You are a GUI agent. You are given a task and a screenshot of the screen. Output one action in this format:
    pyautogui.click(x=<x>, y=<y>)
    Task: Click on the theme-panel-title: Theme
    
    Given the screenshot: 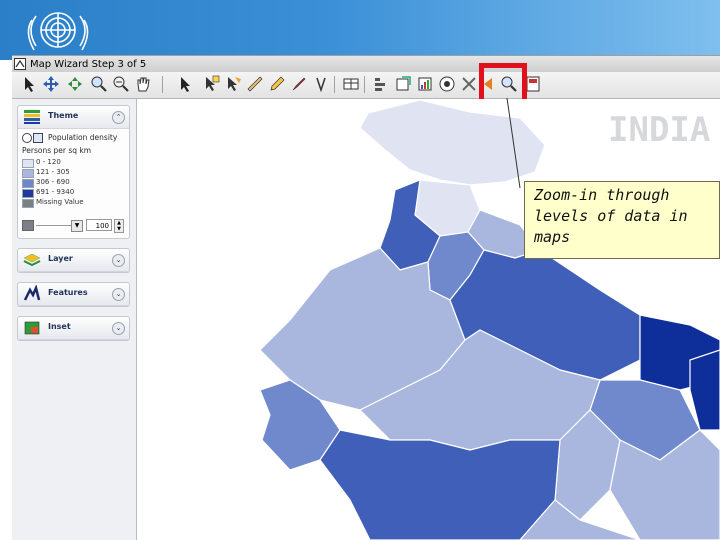 What is the action you would take?
    pyautogui.click(x=63, y=115)
    